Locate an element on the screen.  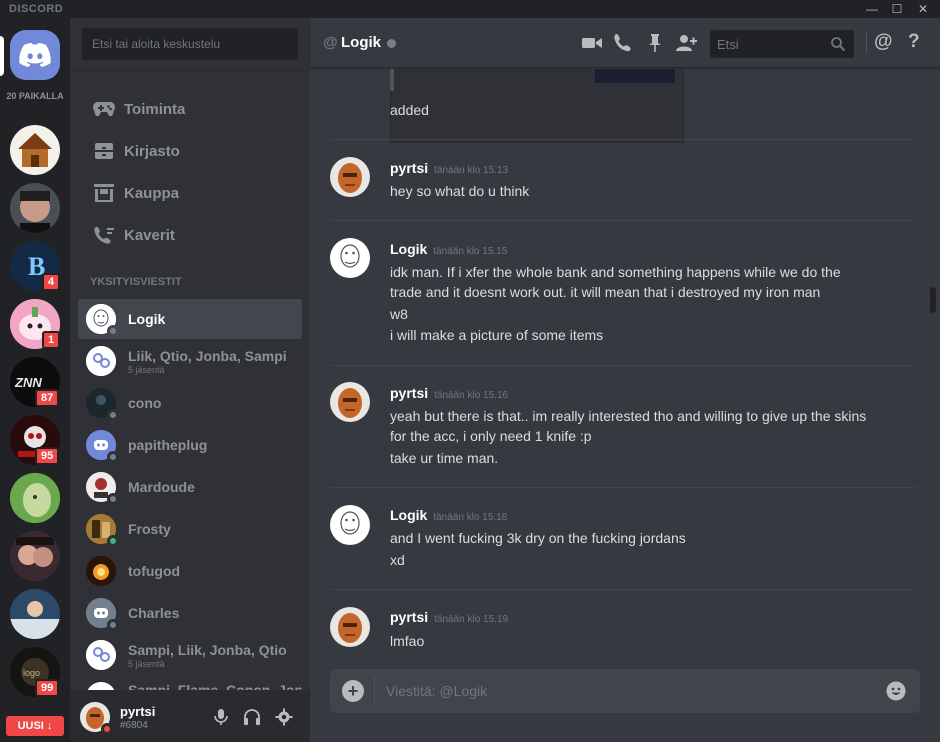
add-friend-icon is located at coordinates (686, 43).